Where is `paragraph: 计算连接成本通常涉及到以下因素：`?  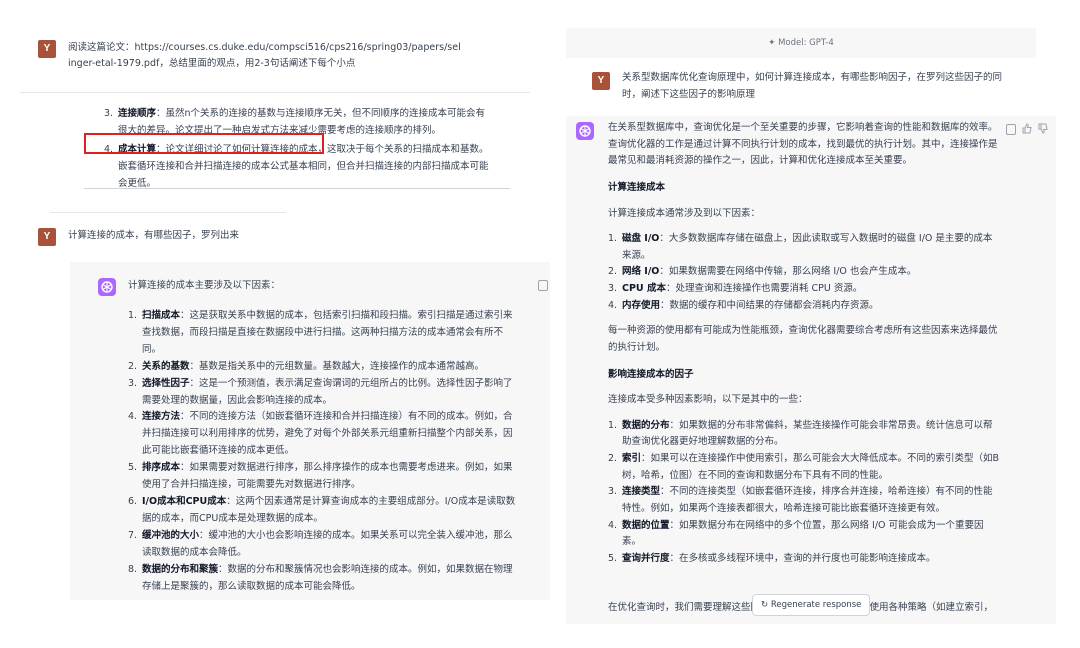
paragraph: 计算连接成本通常涉及到以下因素： is located at coordinates (684, 213).